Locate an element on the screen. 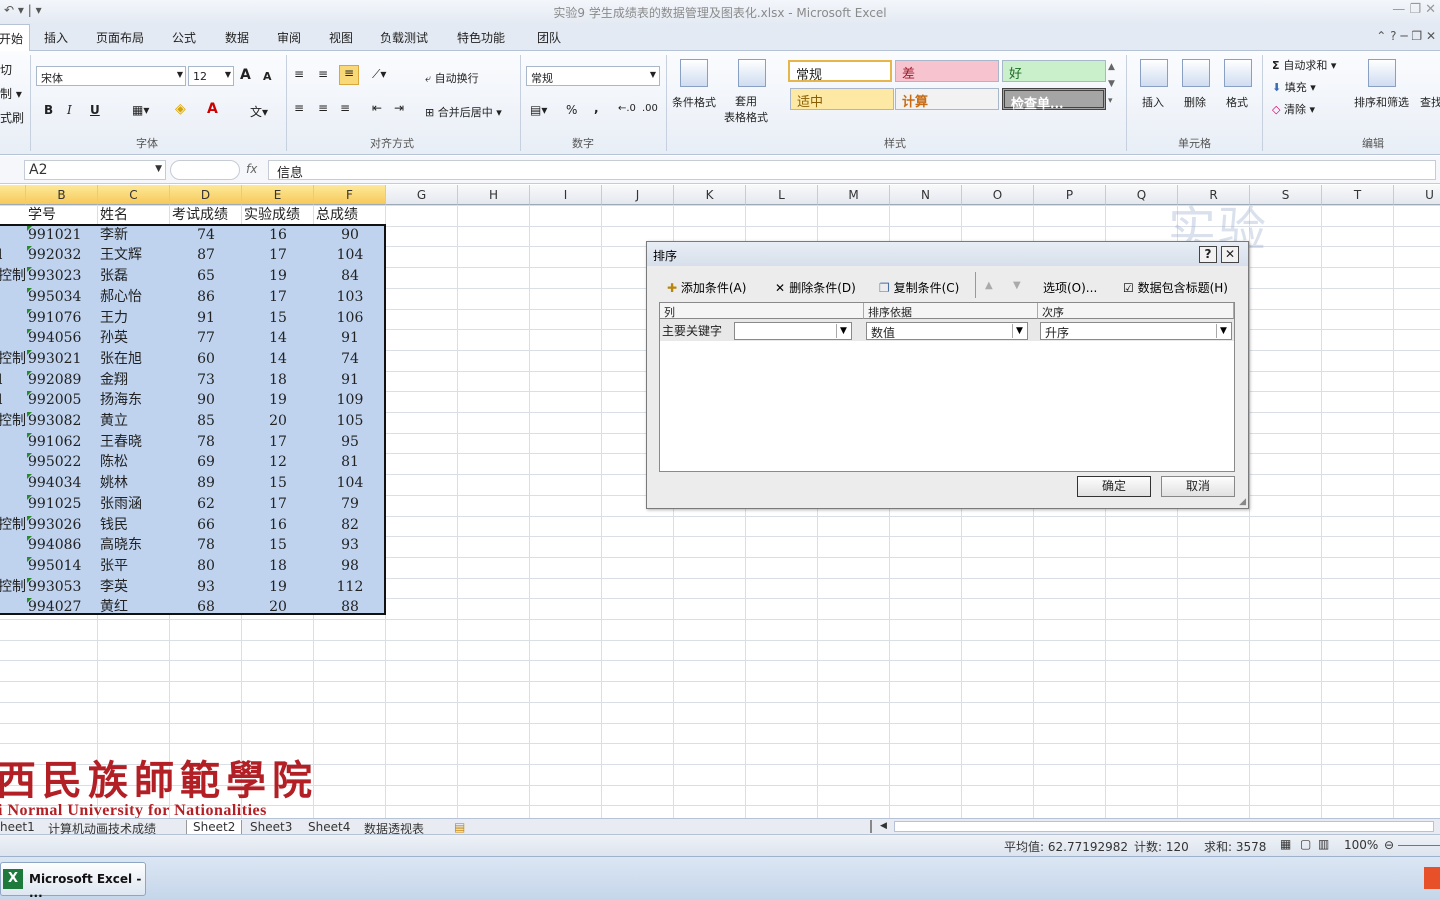 Image resolution: width=1440 pixels, height=900 pixels. zoom-out-icon: ⊖ is located at coordinates (1389, 845).